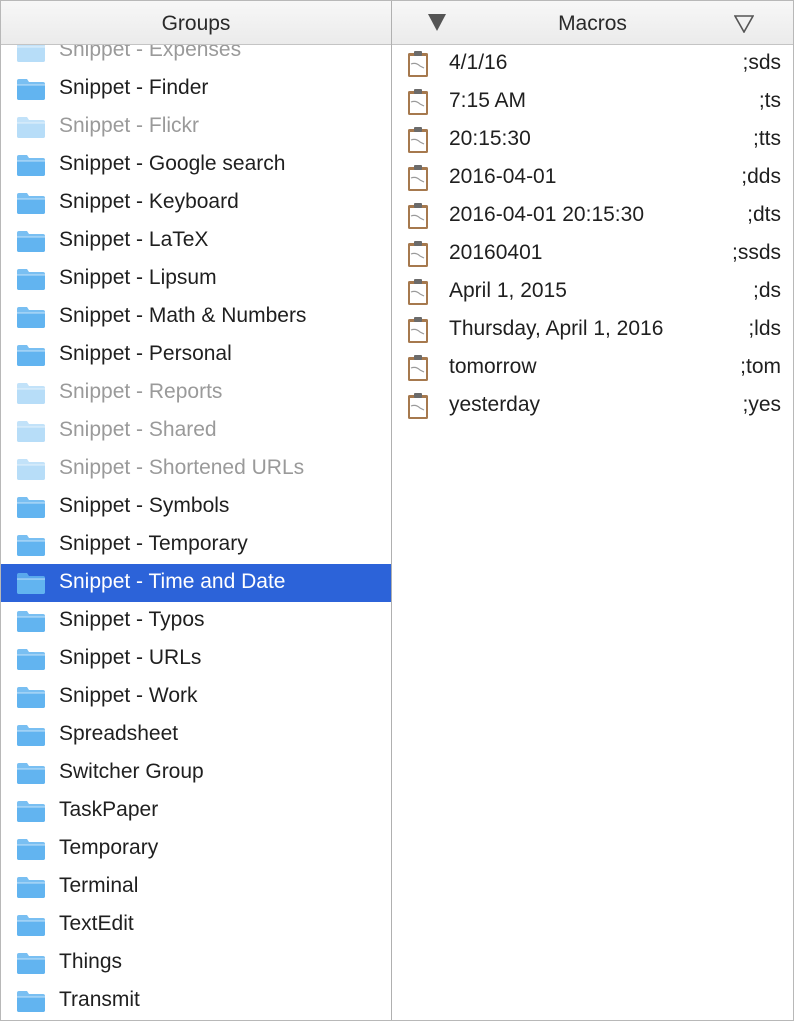 The width and height of the screenshot is (794, 1021). Describe the element at coordinates (196, 279) in the screenshot. I see `group-row: Snippet - Lipsum` at that location.